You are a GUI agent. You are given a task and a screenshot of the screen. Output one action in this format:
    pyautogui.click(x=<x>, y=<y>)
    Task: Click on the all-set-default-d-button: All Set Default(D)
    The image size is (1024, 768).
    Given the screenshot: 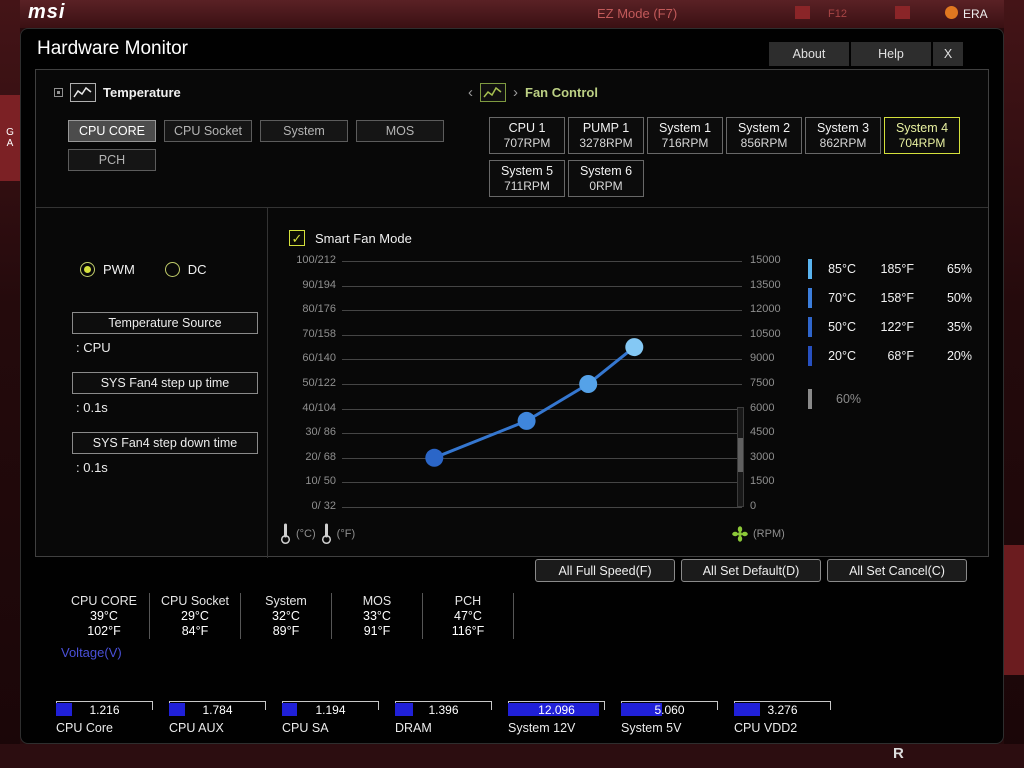 What is the action you would take?
    pyautogui.click(x=751, y=570)
    